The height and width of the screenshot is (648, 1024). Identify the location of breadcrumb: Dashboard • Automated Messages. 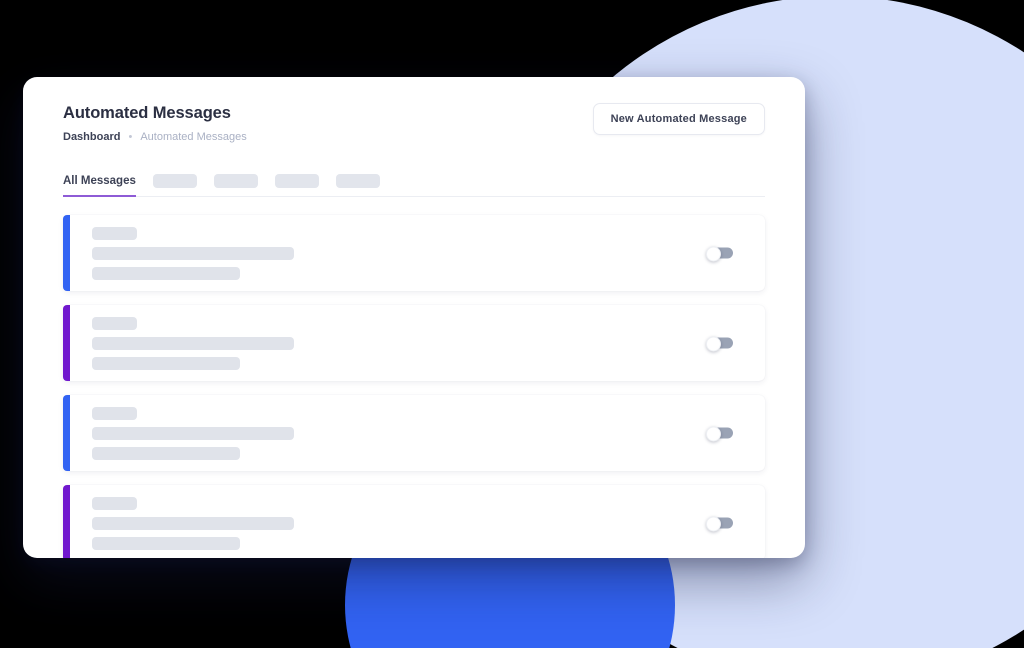
(155, 137).